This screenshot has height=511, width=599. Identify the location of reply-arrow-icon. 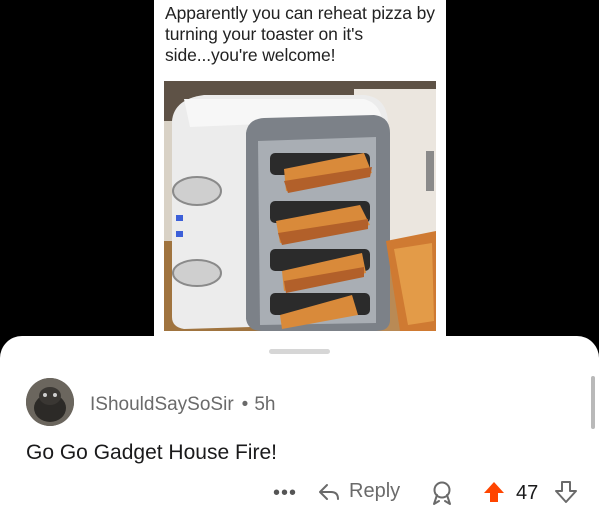
(329, 491).